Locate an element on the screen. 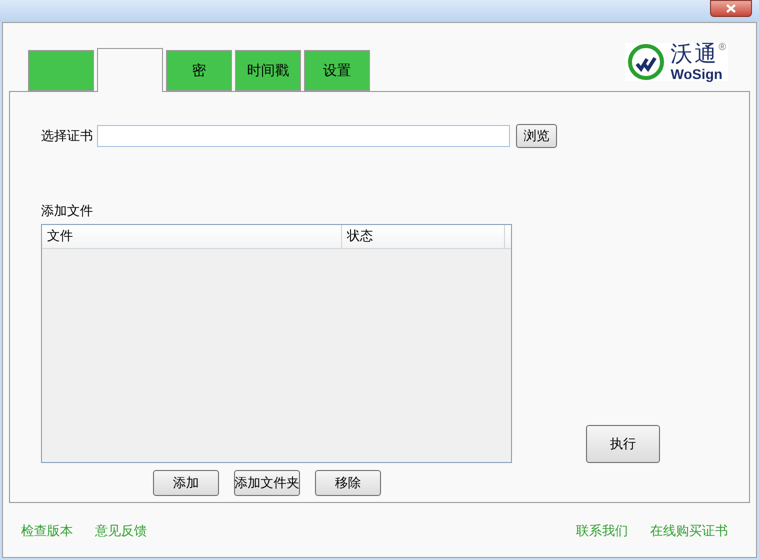 Image resolution: width=759 pixels, height=560 pixels. column-header: 状态 is located at coordinates (423, 236).